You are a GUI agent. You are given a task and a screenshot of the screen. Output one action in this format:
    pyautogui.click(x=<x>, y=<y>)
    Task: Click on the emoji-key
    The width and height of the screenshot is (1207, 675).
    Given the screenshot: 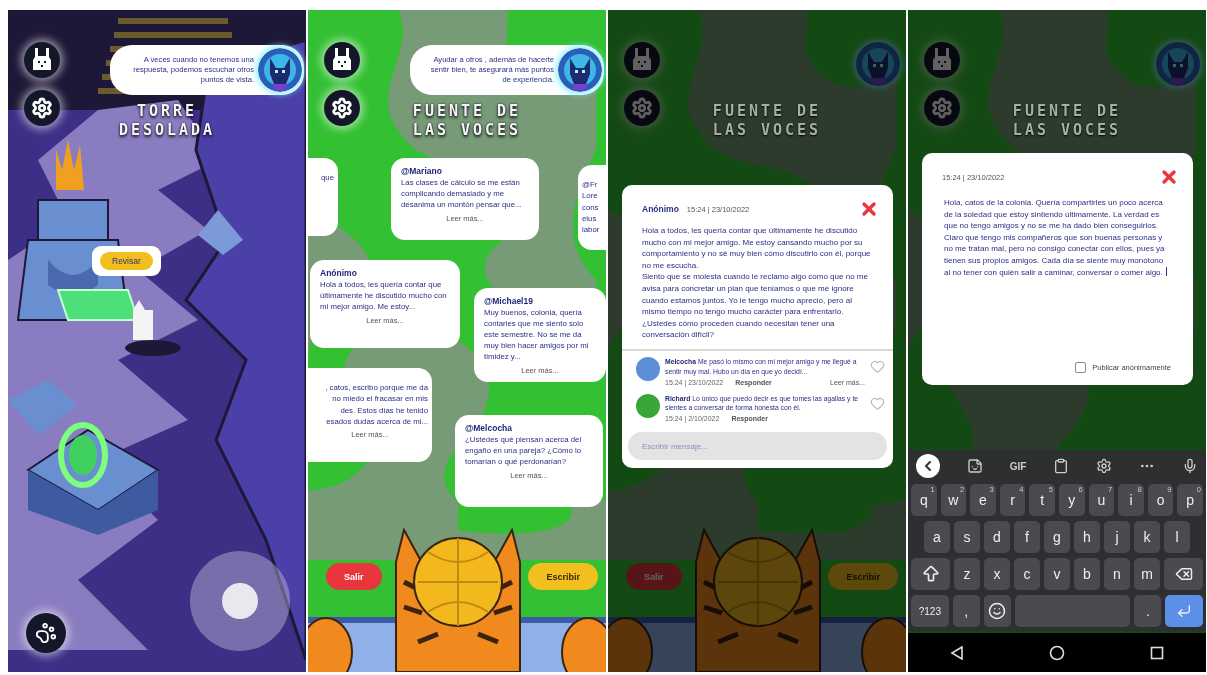 What is the action you would take?
    pyautogui.click(x=997, y=611)
    